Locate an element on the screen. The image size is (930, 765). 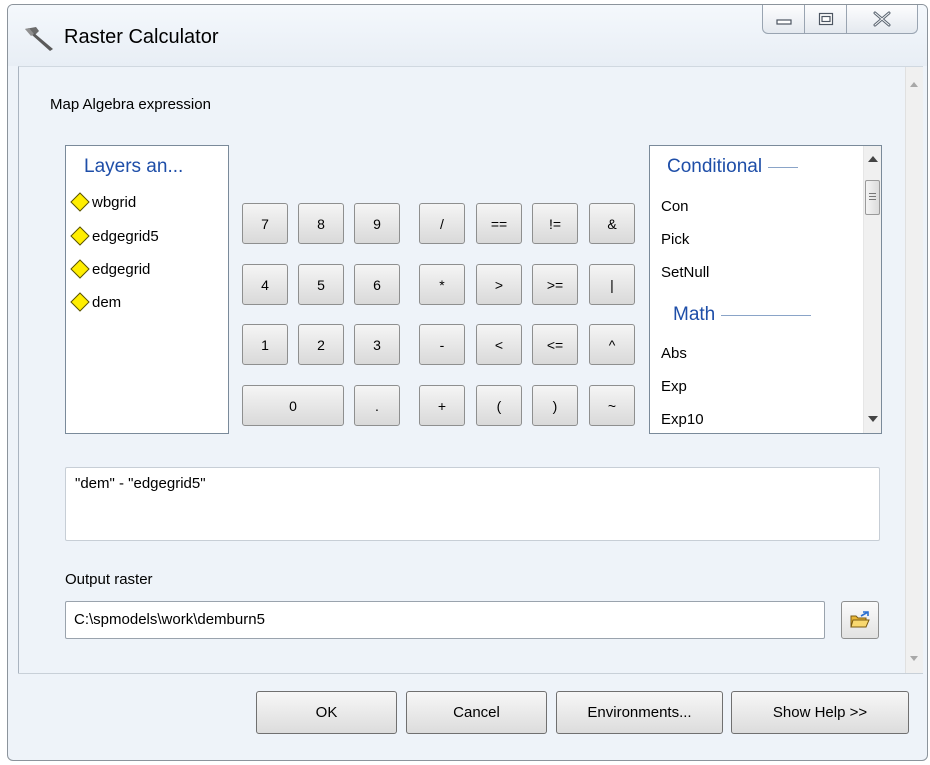
tool-item-con: Con is located at coordinates (675, 206).